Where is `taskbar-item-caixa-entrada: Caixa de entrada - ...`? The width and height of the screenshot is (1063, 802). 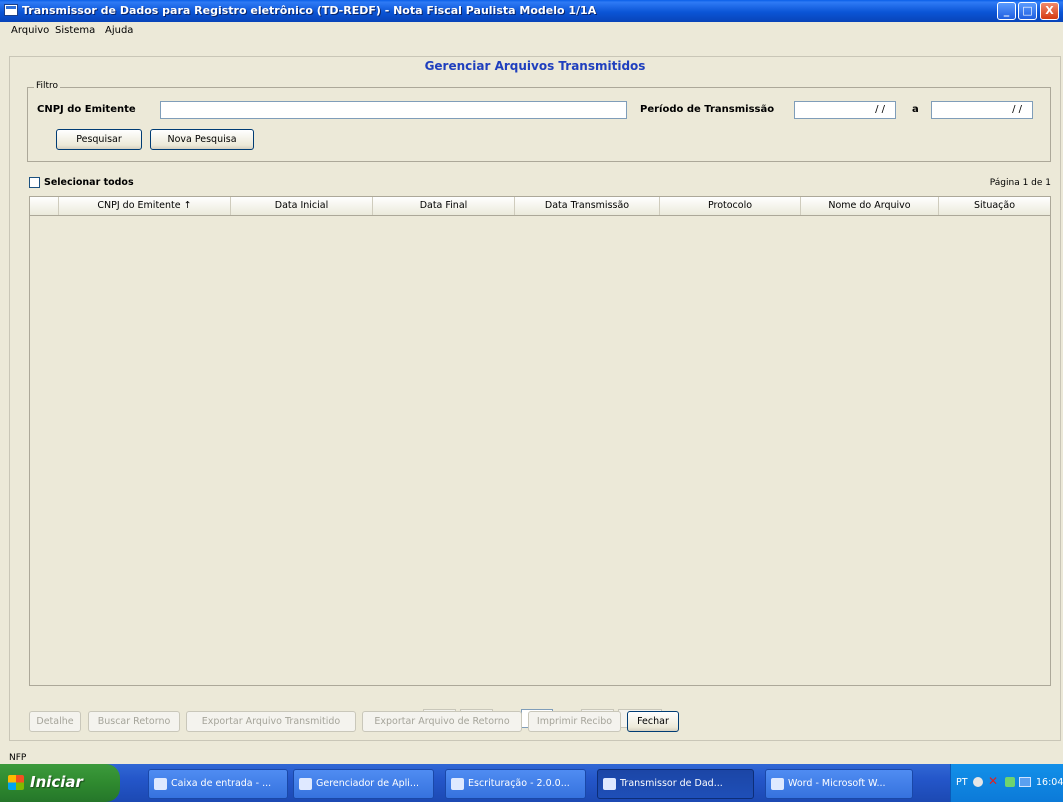 taskbar-item-caixa-entrada: Caixa de entrada - ... is located at coordinates (218, 784).